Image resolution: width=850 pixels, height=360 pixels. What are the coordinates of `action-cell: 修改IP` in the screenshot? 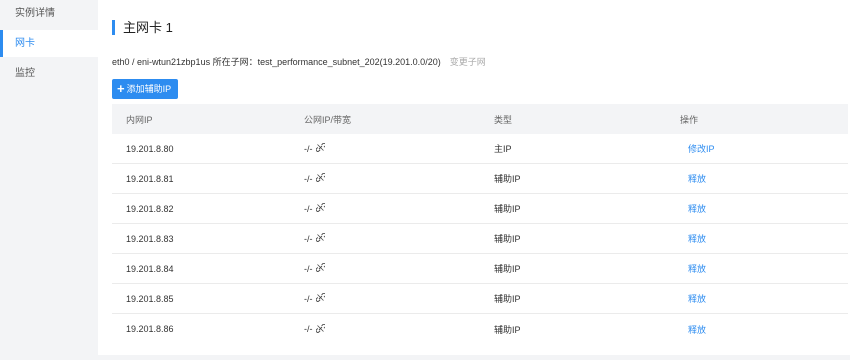 It's located at (760, 148).